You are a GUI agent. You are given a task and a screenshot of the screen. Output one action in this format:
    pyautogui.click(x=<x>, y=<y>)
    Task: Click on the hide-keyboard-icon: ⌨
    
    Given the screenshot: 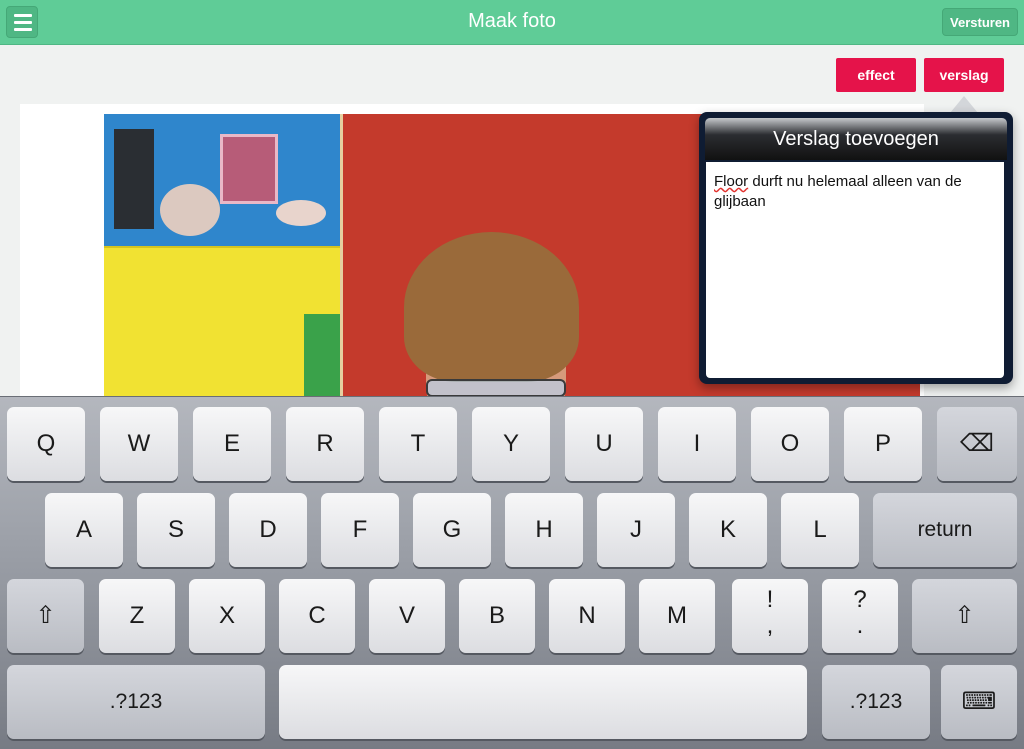 What is the action you would take?
    pyautogui.click(x=979, y=701)
    